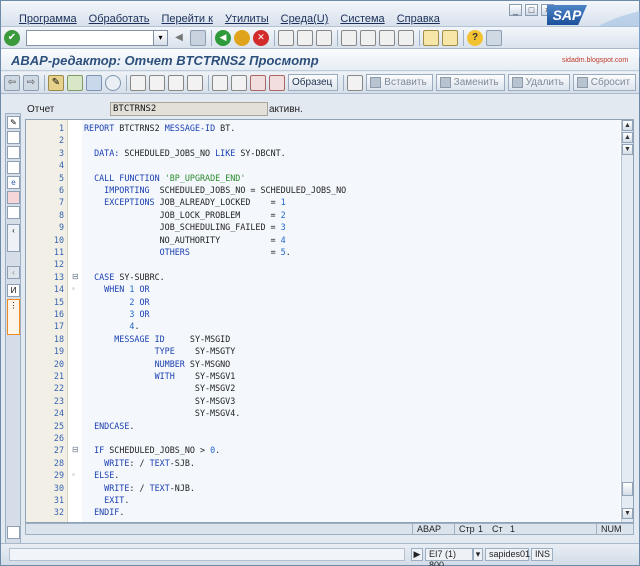 Image resolution: width=640 pixels, height=566 pixels. What do you see at coordinates (515, 10) in the screenshot?
I see `minimize-icon: _` at bounding box center [515, 10].